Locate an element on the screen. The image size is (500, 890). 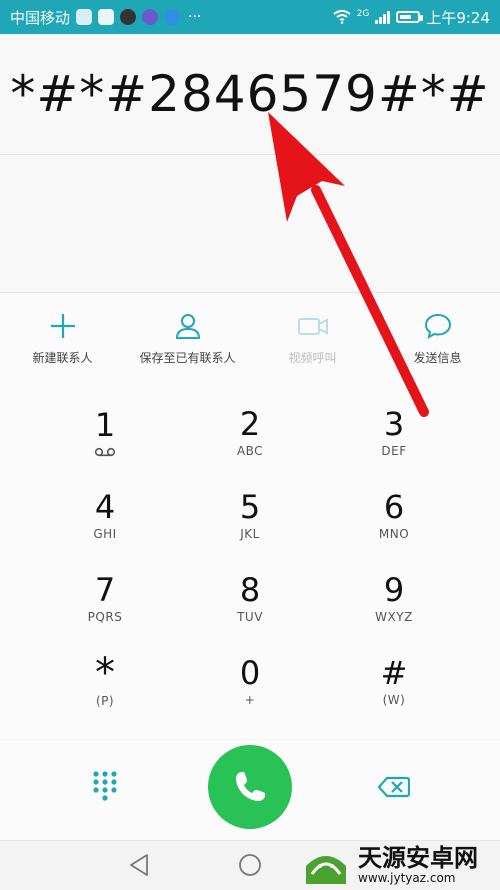
key-hash: # (W) is located at coordinates (394, 681).